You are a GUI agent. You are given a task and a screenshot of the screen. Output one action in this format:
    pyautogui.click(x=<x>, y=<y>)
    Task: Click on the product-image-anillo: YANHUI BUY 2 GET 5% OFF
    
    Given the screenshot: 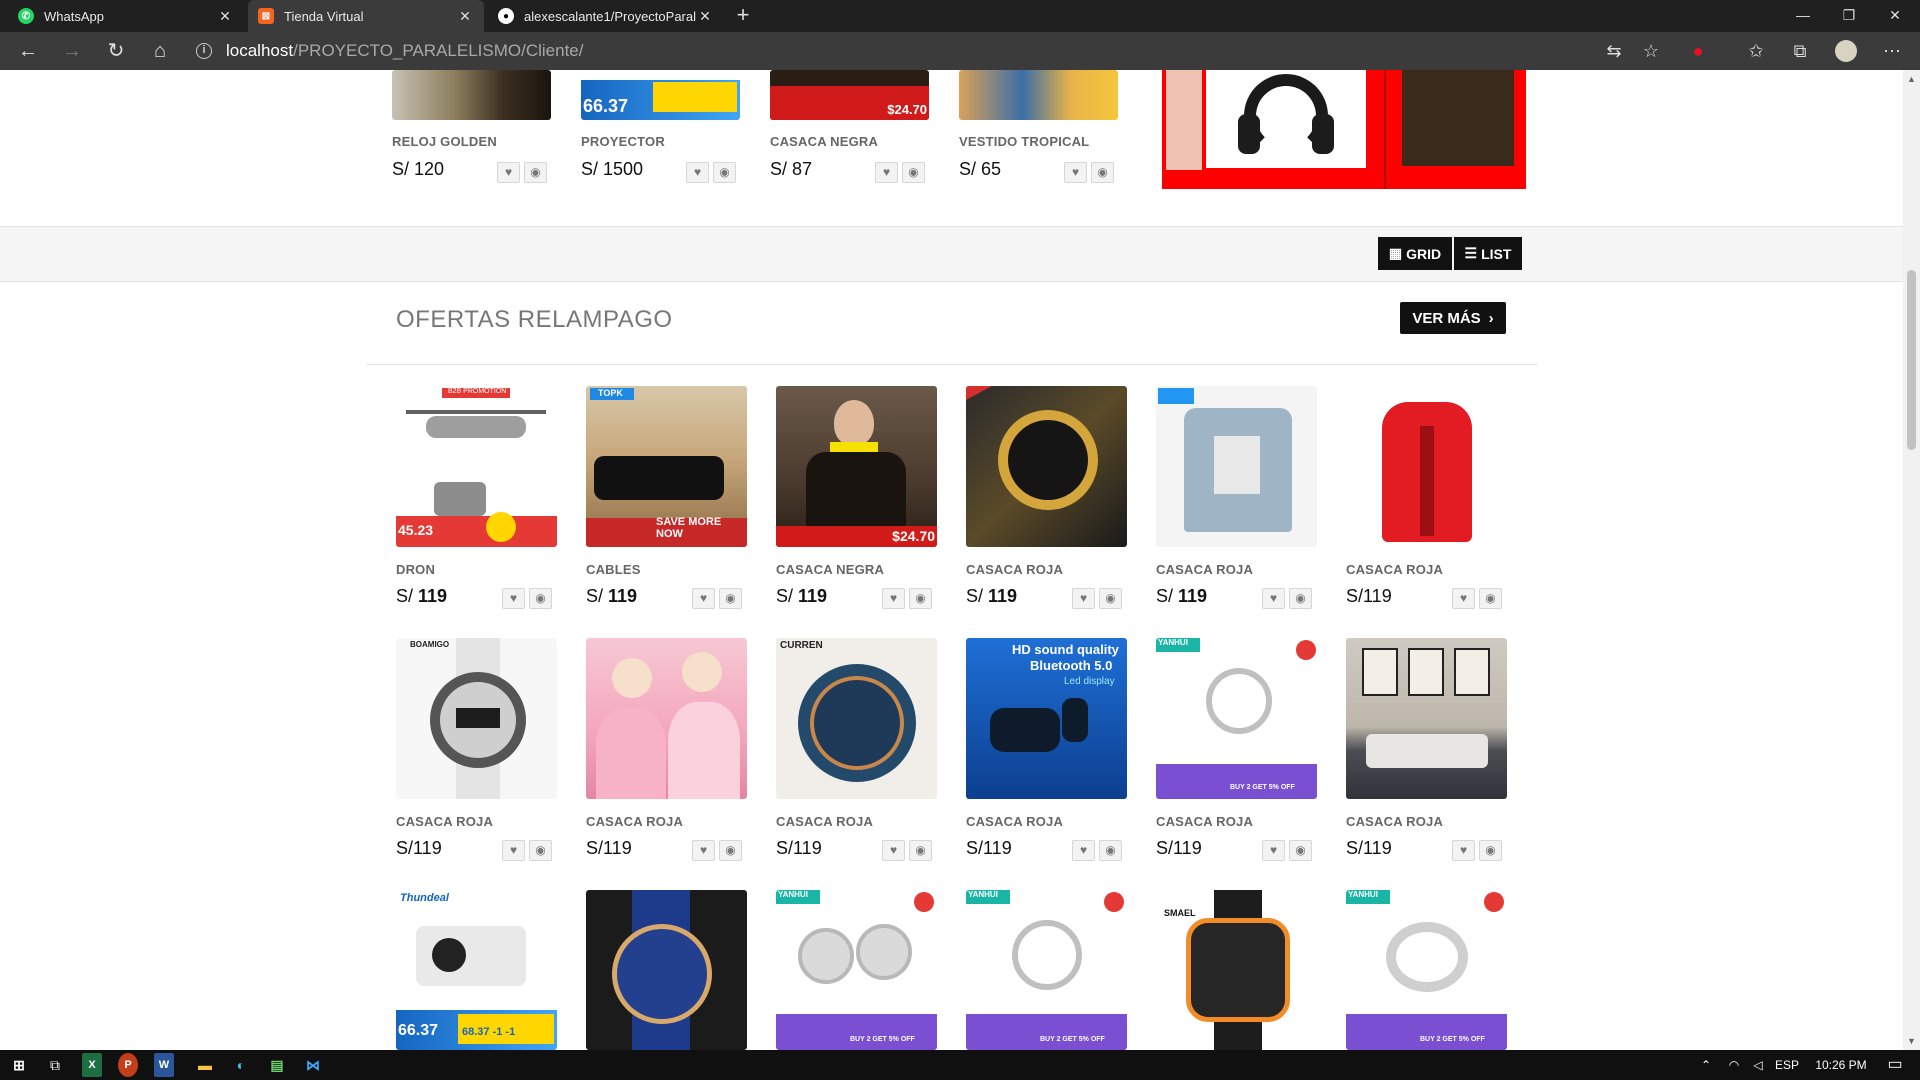 What is the action you would take?
    pyautogui.click(x=1236, y=718)
    